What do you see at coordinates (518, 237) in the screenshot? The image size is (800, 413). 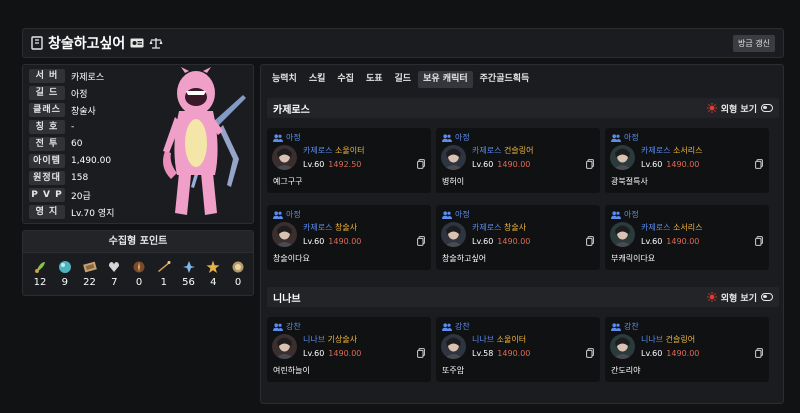 I see `character-card: 아정 카제로스 창술사 Lv.60 1490.00 창술하고싶어` at bounding box center [518, 237].